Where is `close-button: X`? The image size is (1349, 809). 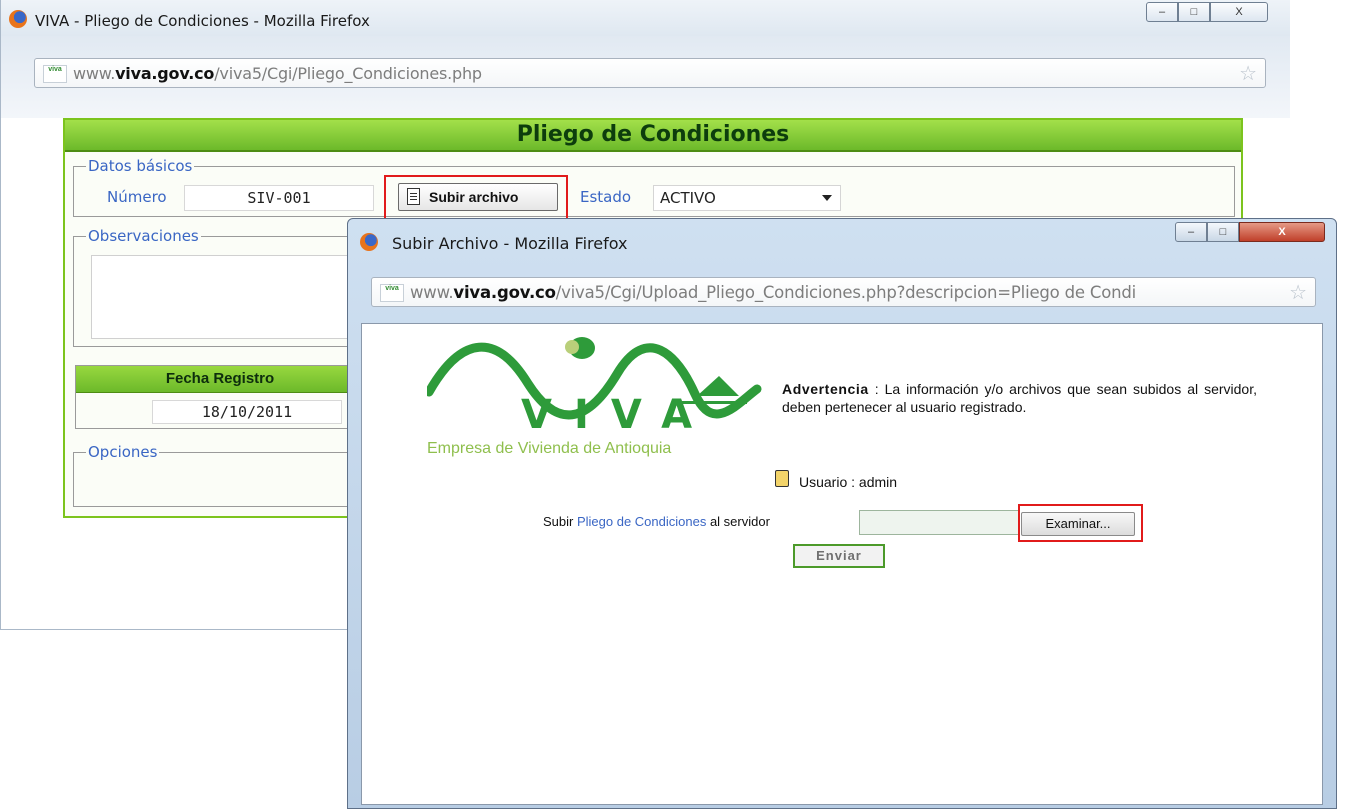 close-button: X is located at coordinates (1239, 12).